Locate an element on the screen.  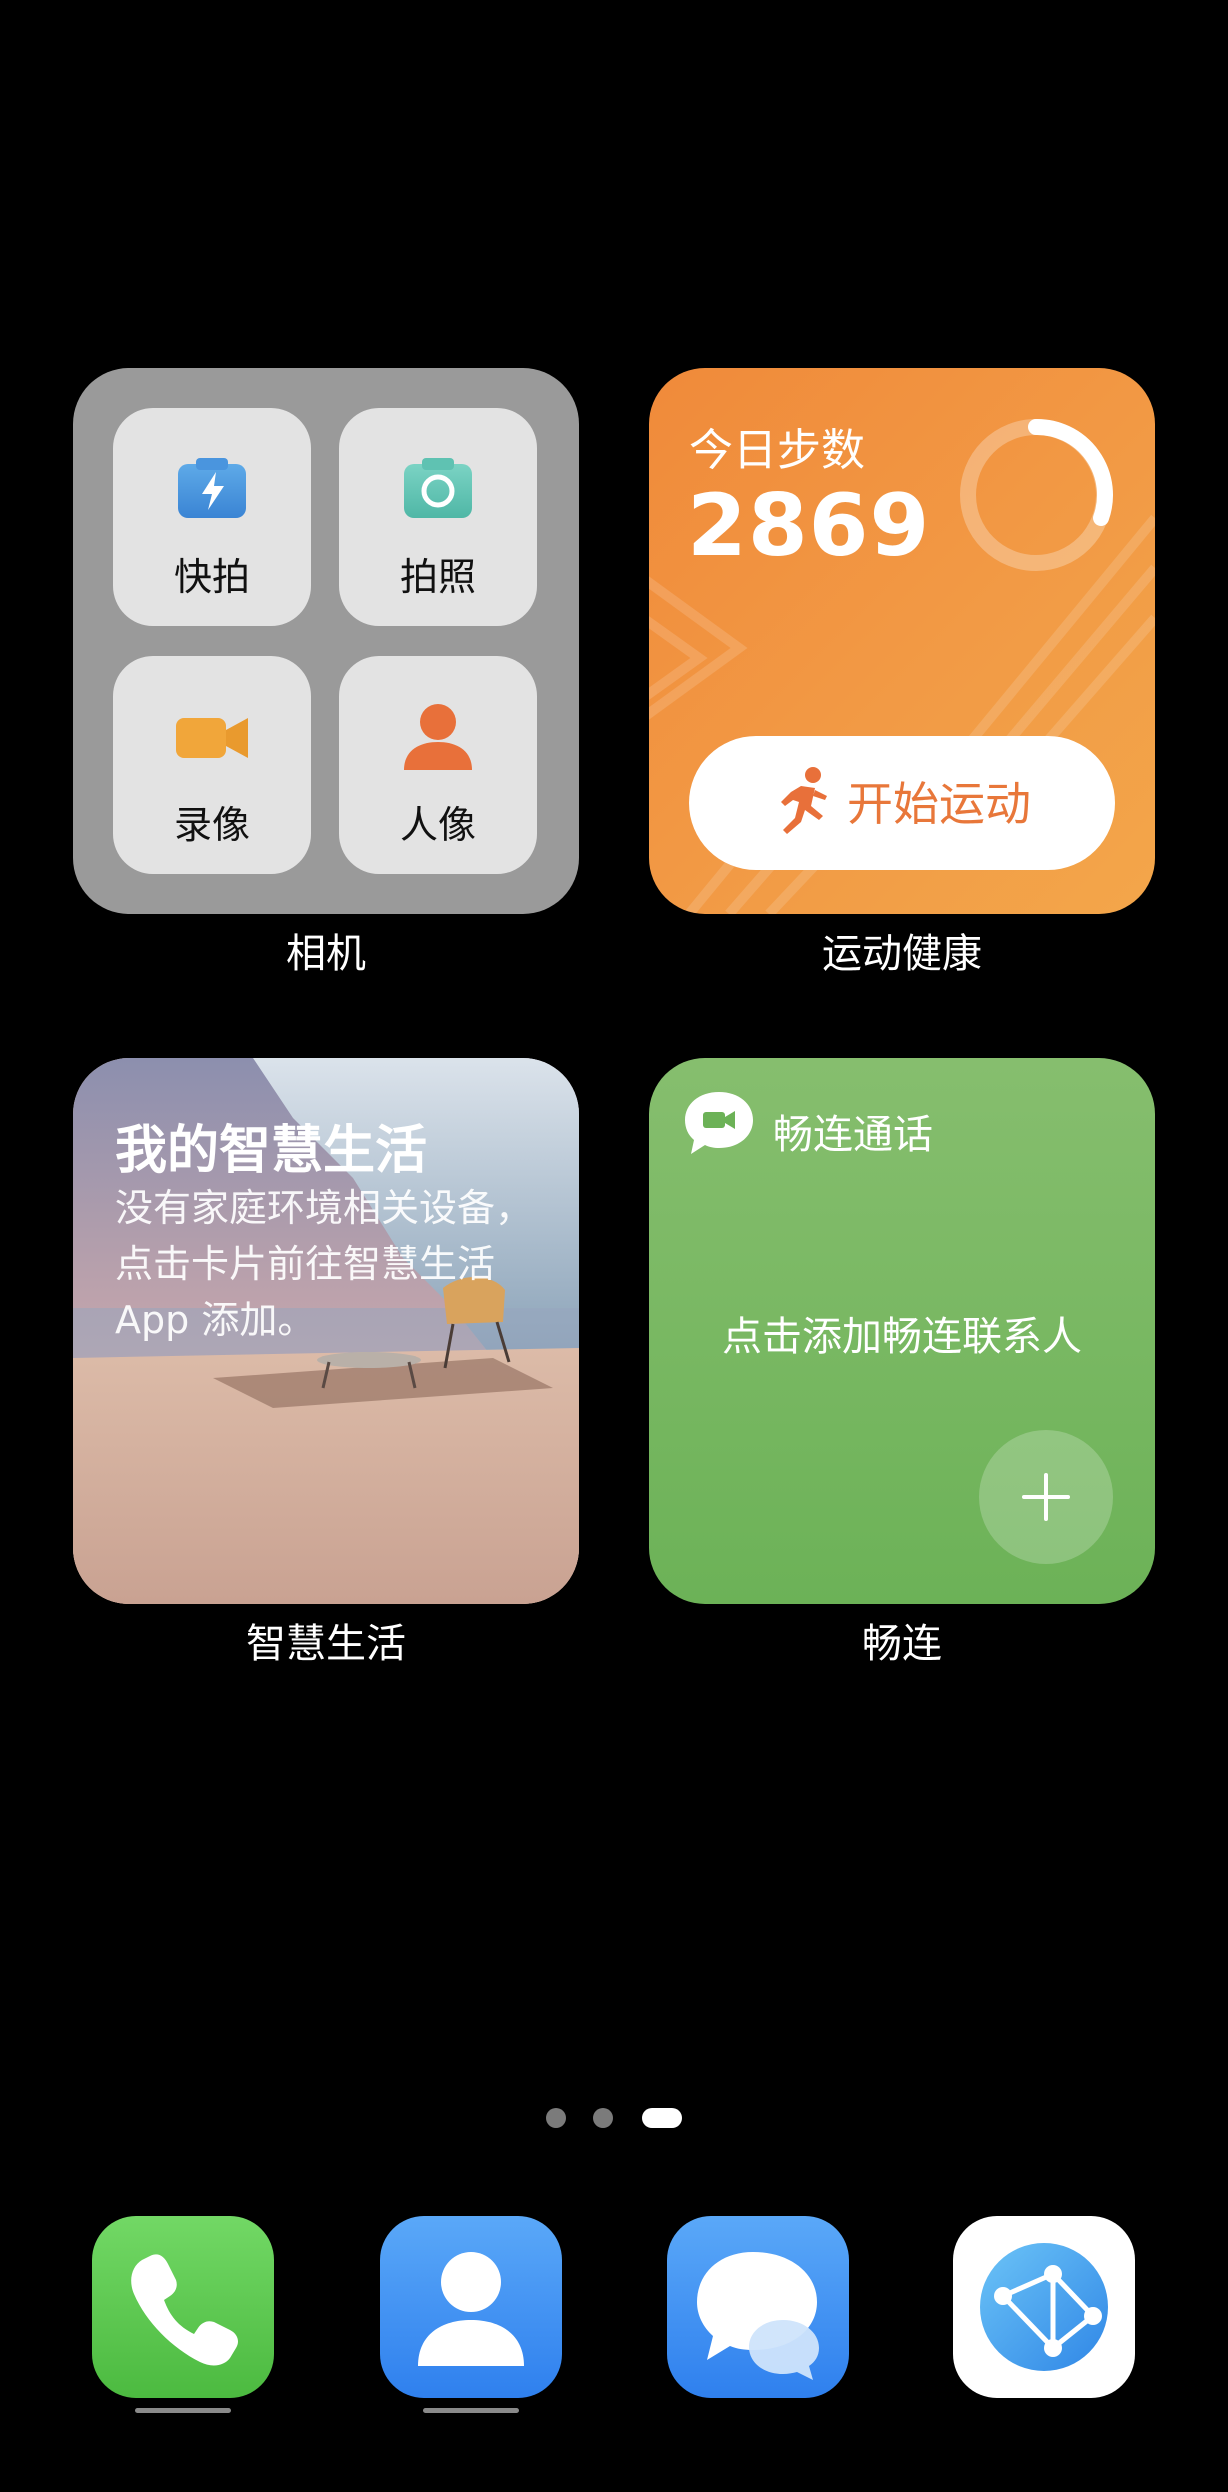
changlian-widget: 畅连通话 点击添加畅连联系人 is located at coordinates (902, 1331).